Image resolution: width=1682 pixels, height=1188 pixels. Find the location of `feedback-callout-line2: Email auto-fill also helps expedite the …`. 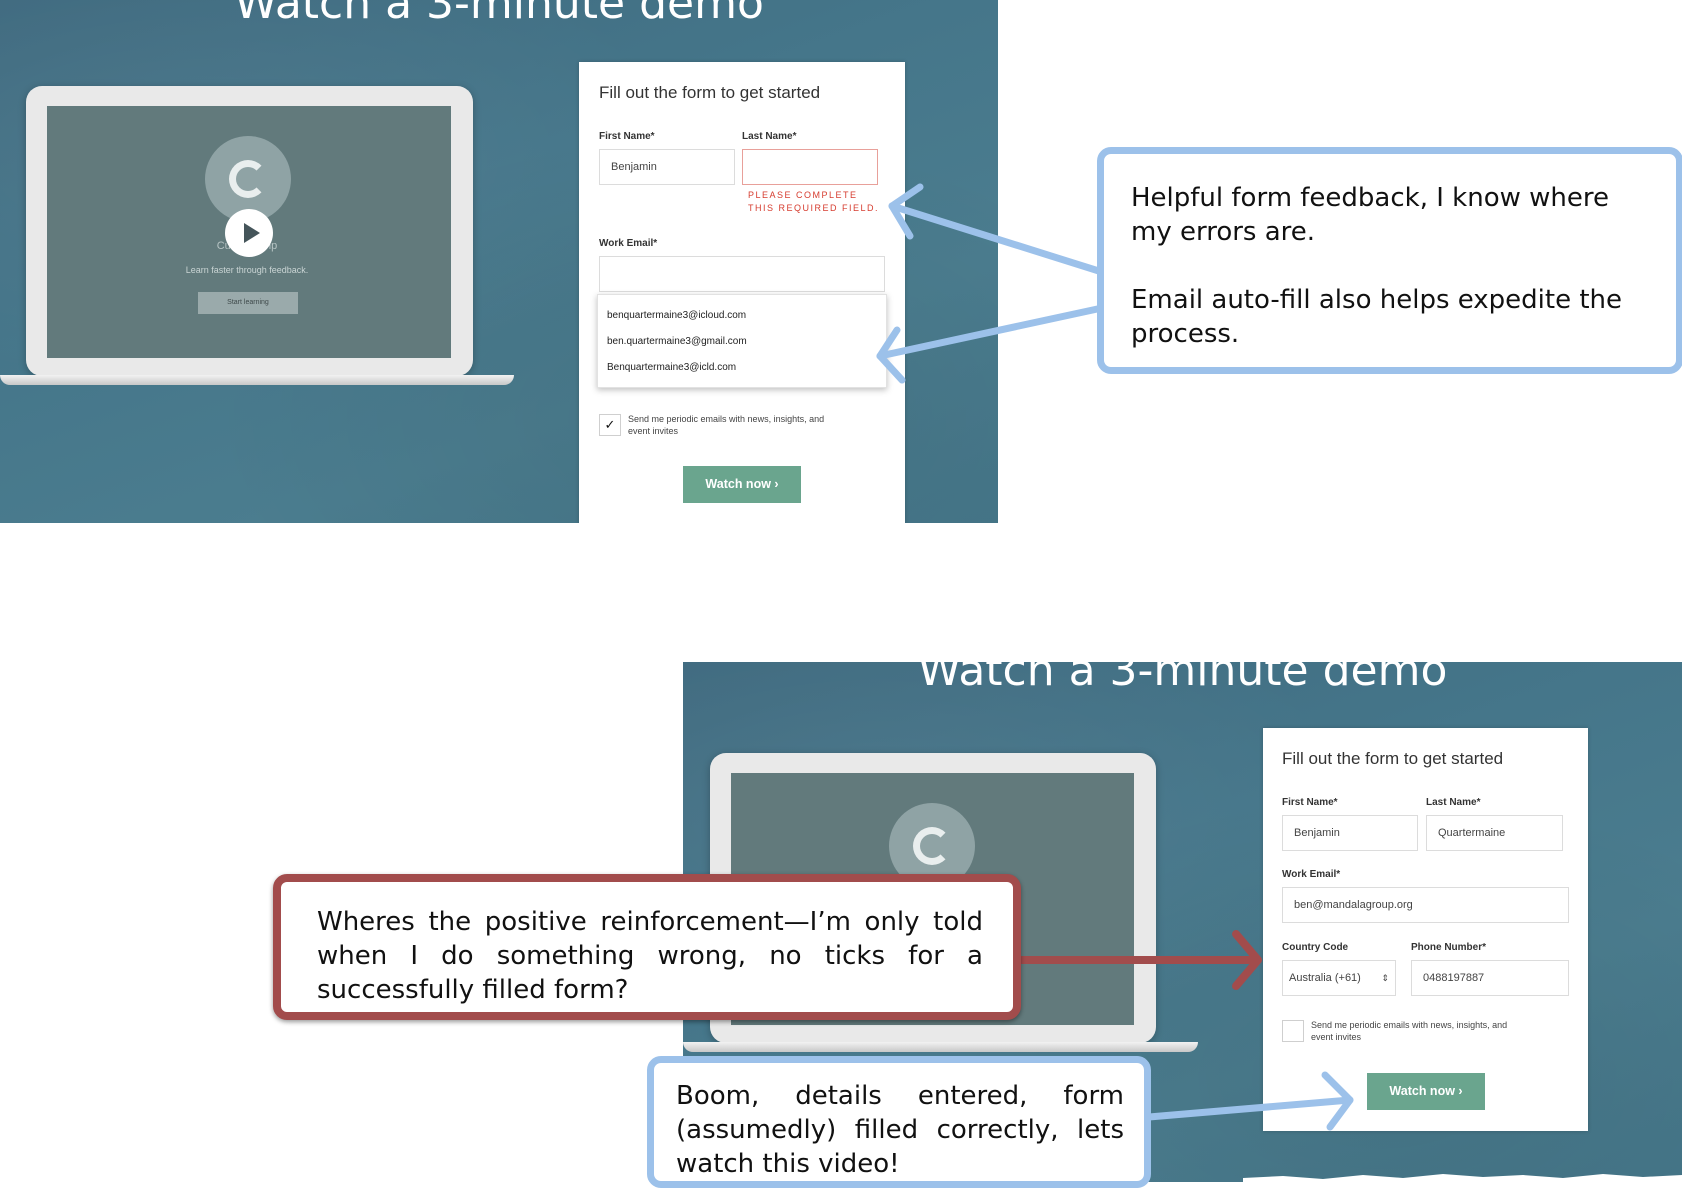

feedback-callout-line2: Email auto-fill also helps expedite the … is located at coordinates (1377, 317).